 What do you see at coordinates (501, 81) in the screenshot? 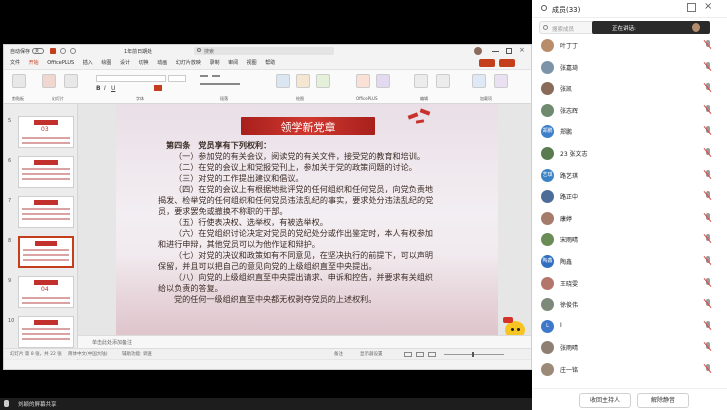
I see `designer-icon` at bounding box center [501, 81].